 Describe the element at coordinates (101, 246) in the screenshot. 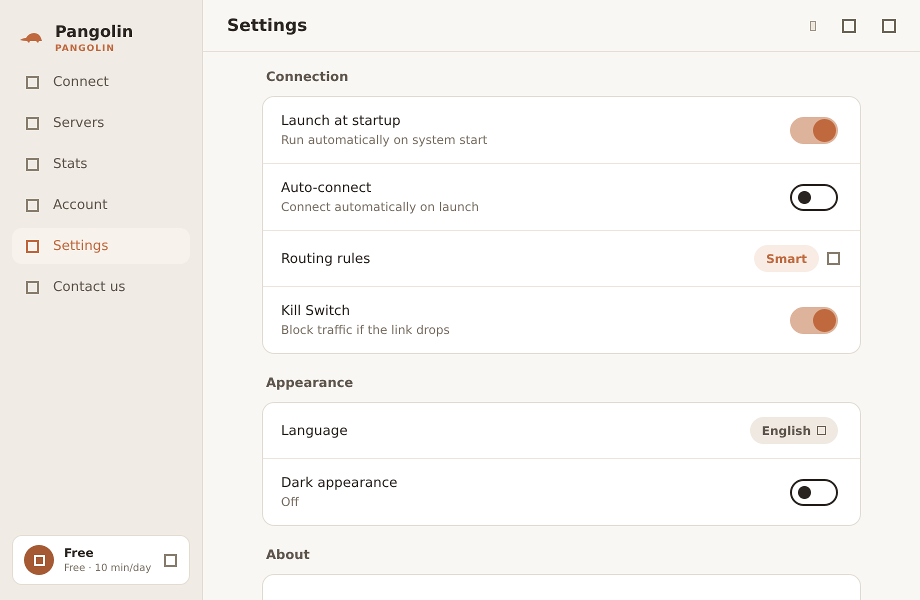

I see `sidebar-item: Settings` at that location.